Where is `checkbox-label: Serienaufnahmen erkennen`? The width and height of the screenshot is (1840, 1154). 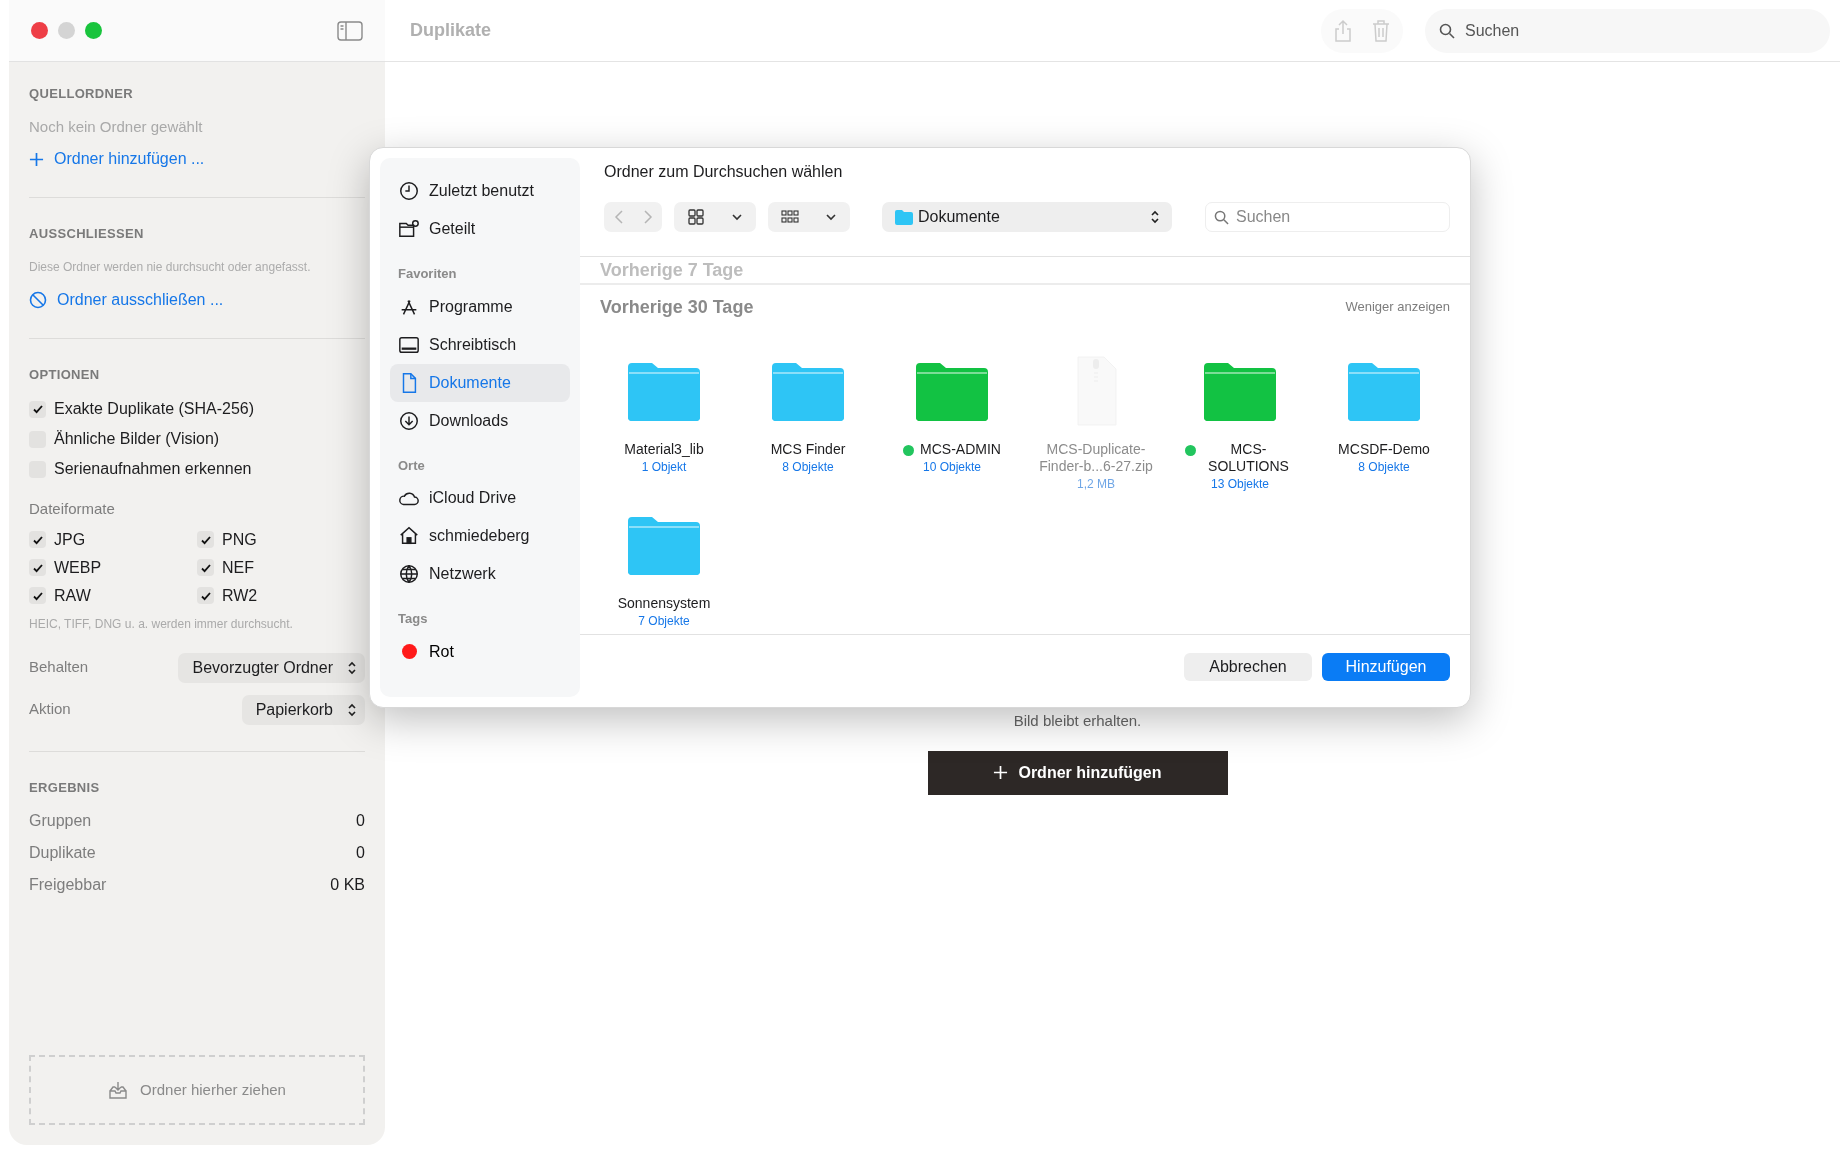
checkbox-label: Serienaufnahmen erkennen is located at coordinates (153, 469).